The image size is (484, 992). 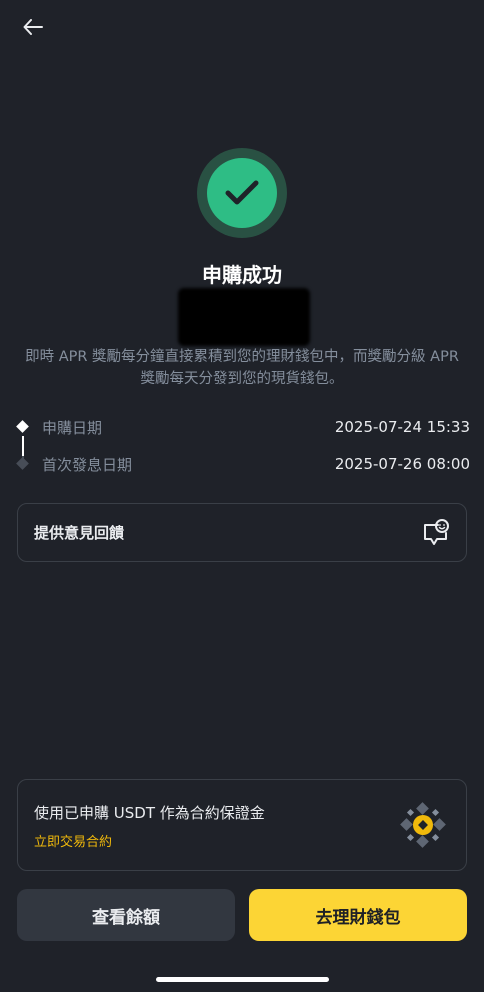 I want to click on timeline-row-first-interest: 首次發息日期 2025-07-26 08:00, so click(x=242, y=464).